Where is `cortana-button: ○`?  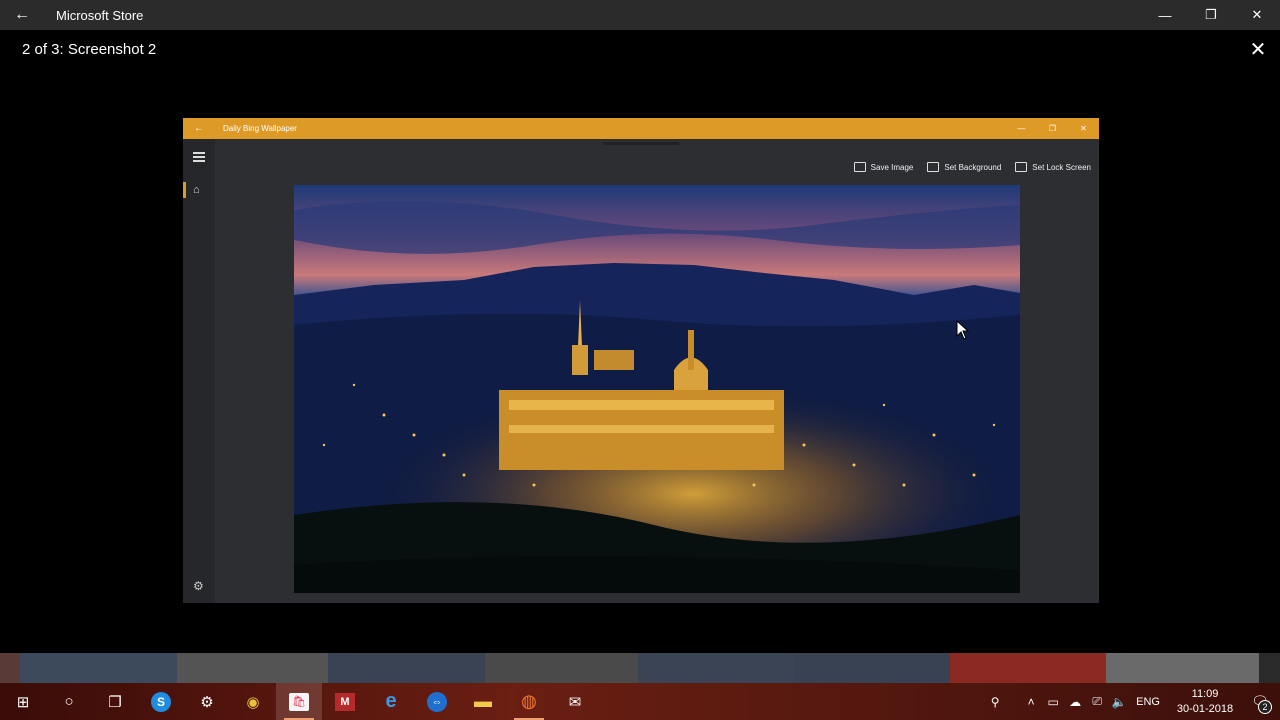
cortana-button: ○ is located at coordinates (69, 701).